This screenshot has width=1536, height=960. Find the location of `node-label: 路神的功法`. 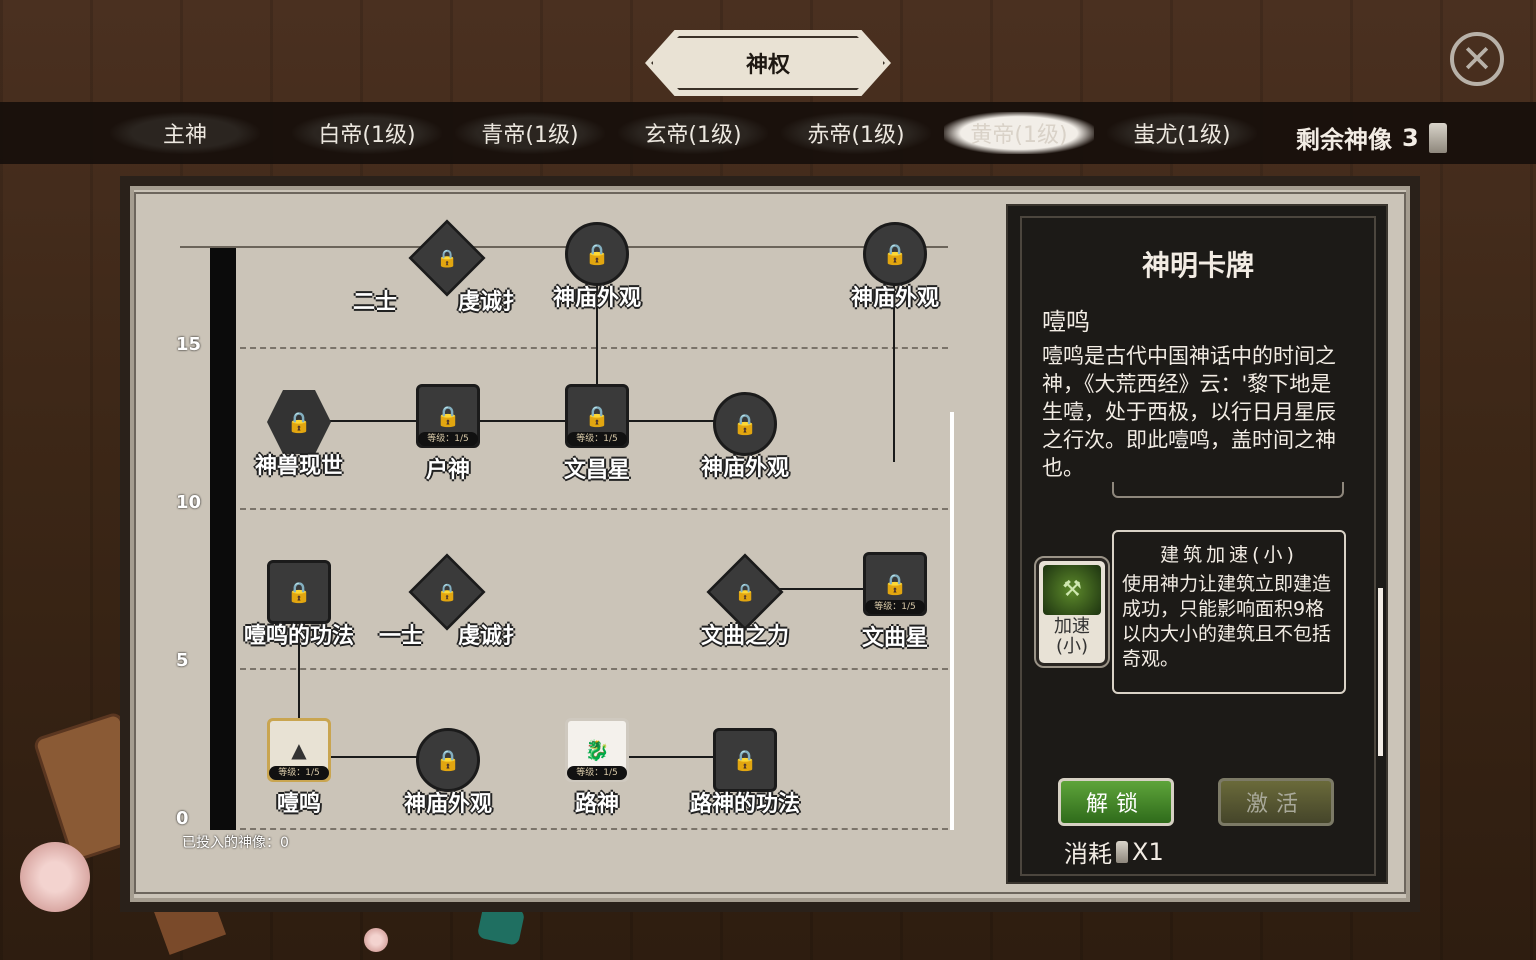

node-label: 路神的功法 is located at coordinates (744, 804).